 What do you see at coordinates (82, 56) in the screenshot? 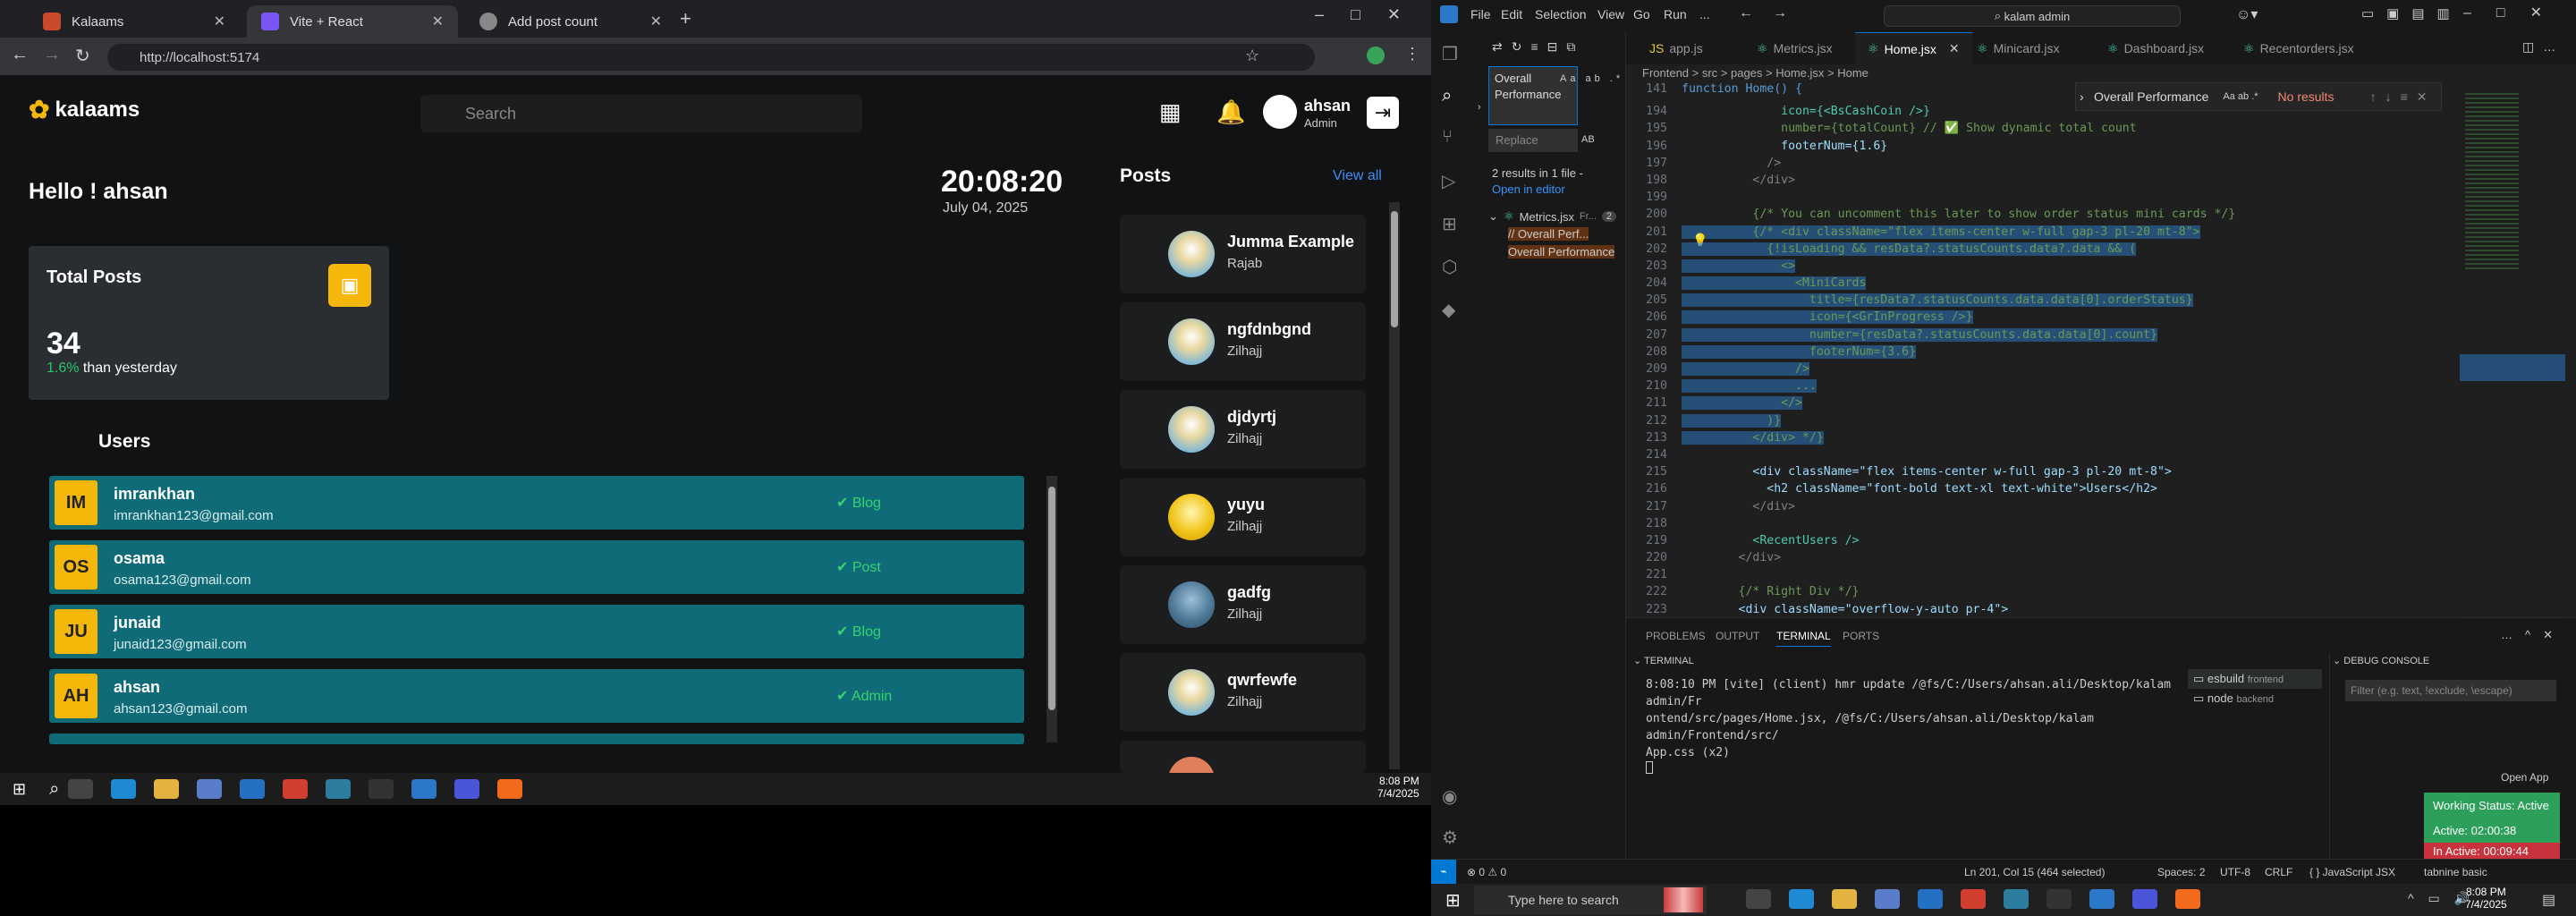
I see `reload-icon: ↻` at bounding box center [82, 56].